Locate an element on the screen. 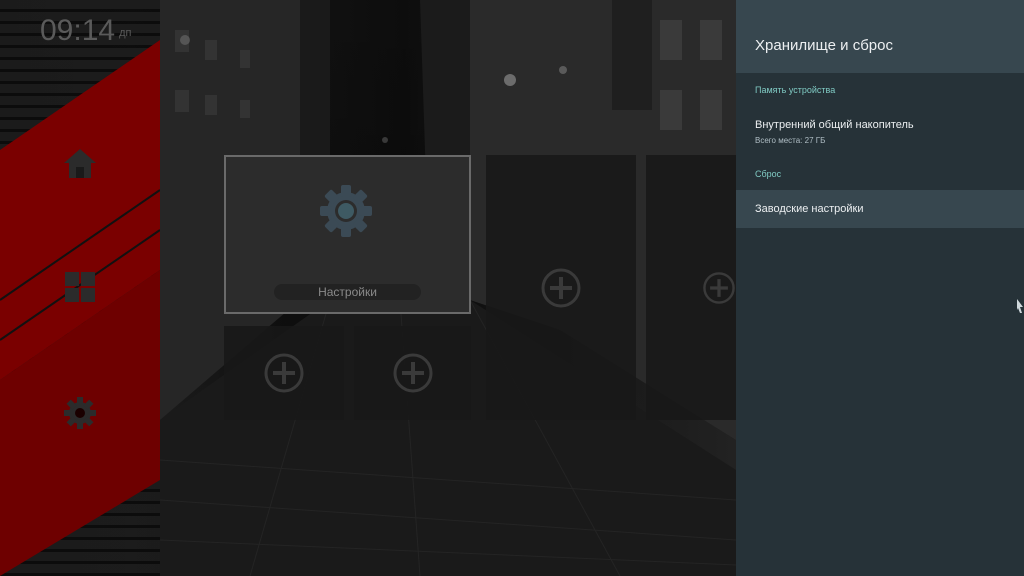 This screenshot has height=576, width=1024. tile-settings: Настройки is located at coordinates (347, 234).